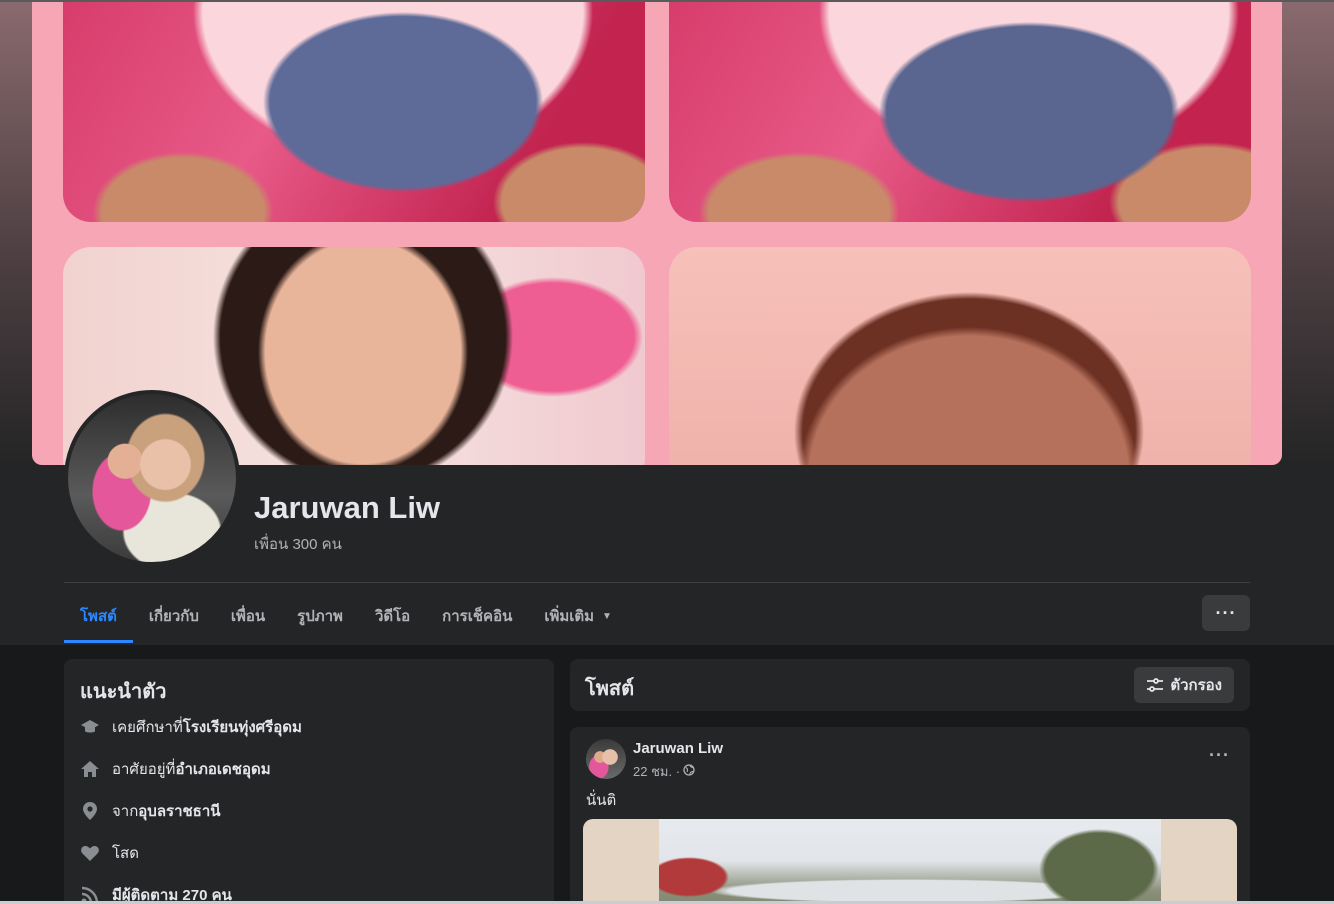  Describe the element at coordinates (656, 771) in the screenshot. I see `post-timestamp: 22 ชม. ·` at that location.